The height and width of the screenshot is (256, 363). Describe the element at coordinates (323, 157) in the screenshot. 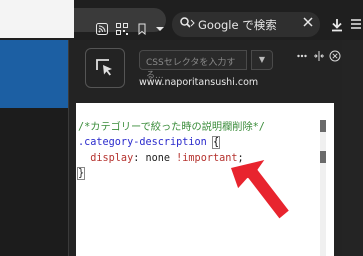

I see `scrollbar-marker` at that location.